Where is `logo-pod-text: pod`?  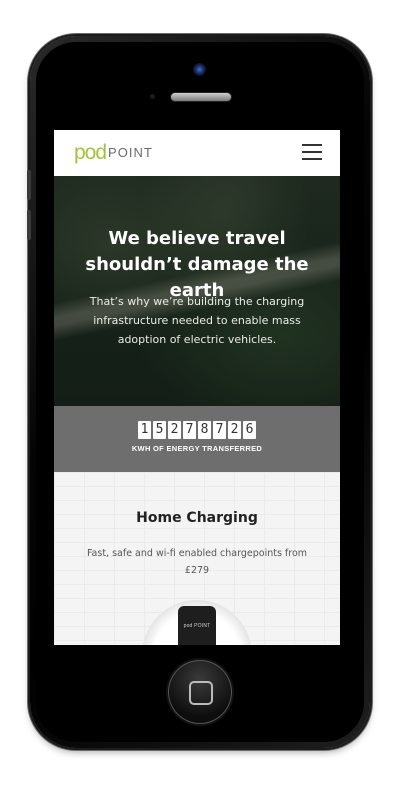 logo-pod-text: pod is located at coordinates (90, 152).